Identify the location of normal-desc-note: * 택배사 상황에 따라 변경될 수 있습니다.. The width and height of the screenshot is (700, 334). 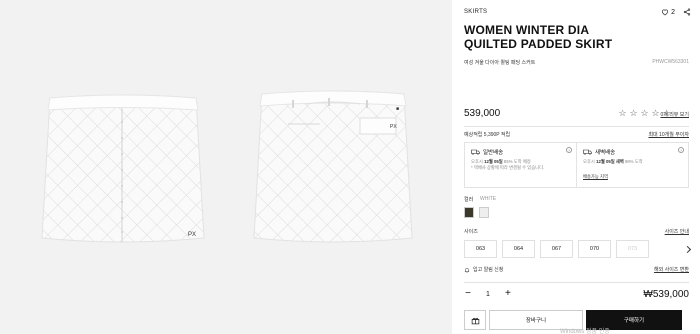
(508, 167).